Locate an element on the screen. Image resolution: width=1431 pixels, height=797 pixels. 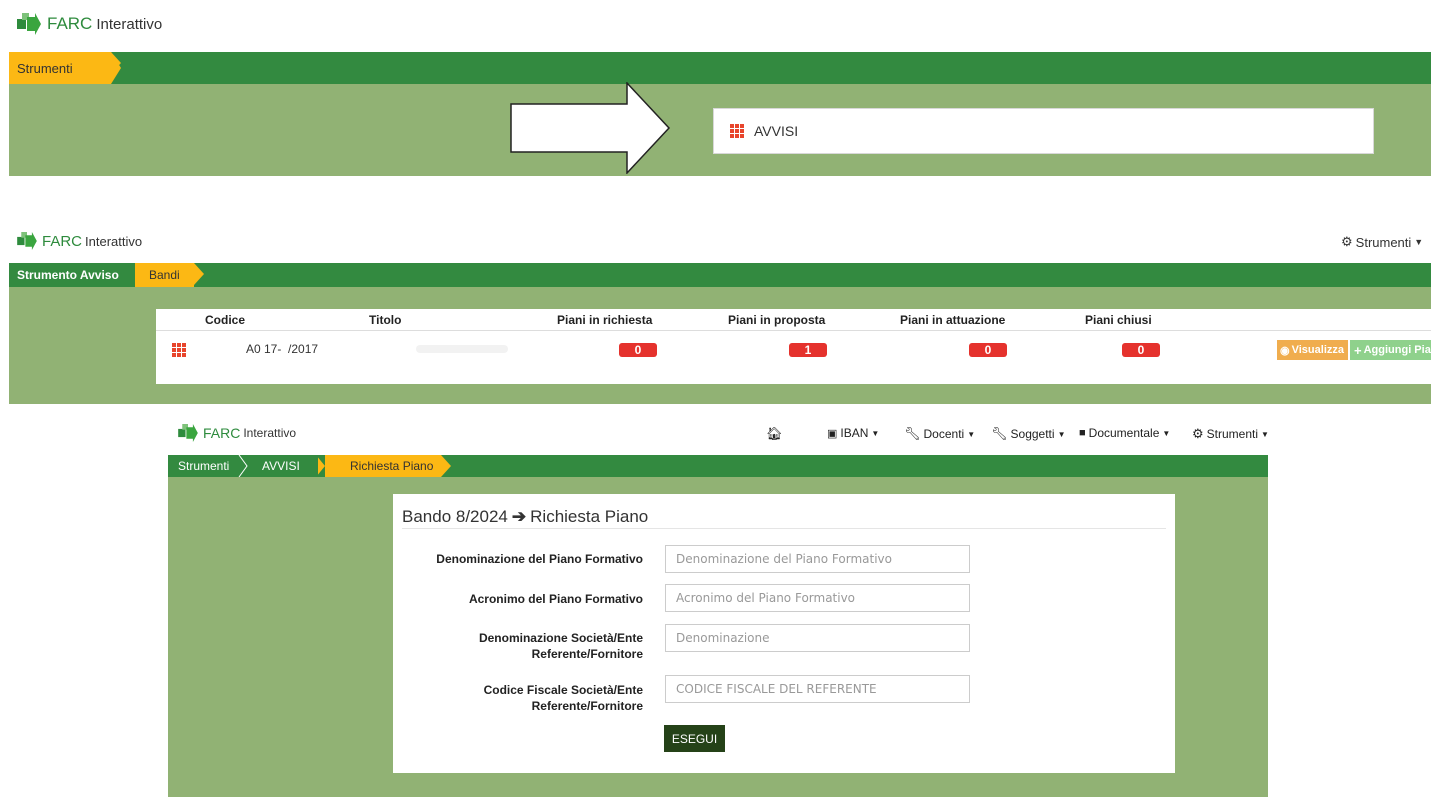
nav-strumenti: ⚙ Strumenti ▼ is located at coordinates (1230, 434).